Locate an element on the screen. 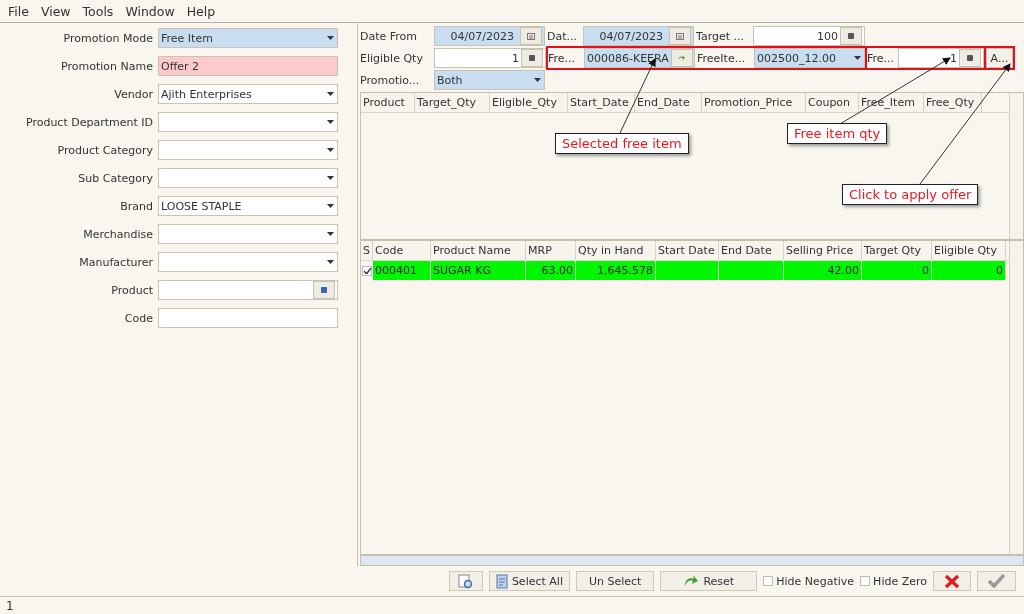 The width and height of the screenshot is (1024, 614). menu-item: View is located at coordinates (55, 11).